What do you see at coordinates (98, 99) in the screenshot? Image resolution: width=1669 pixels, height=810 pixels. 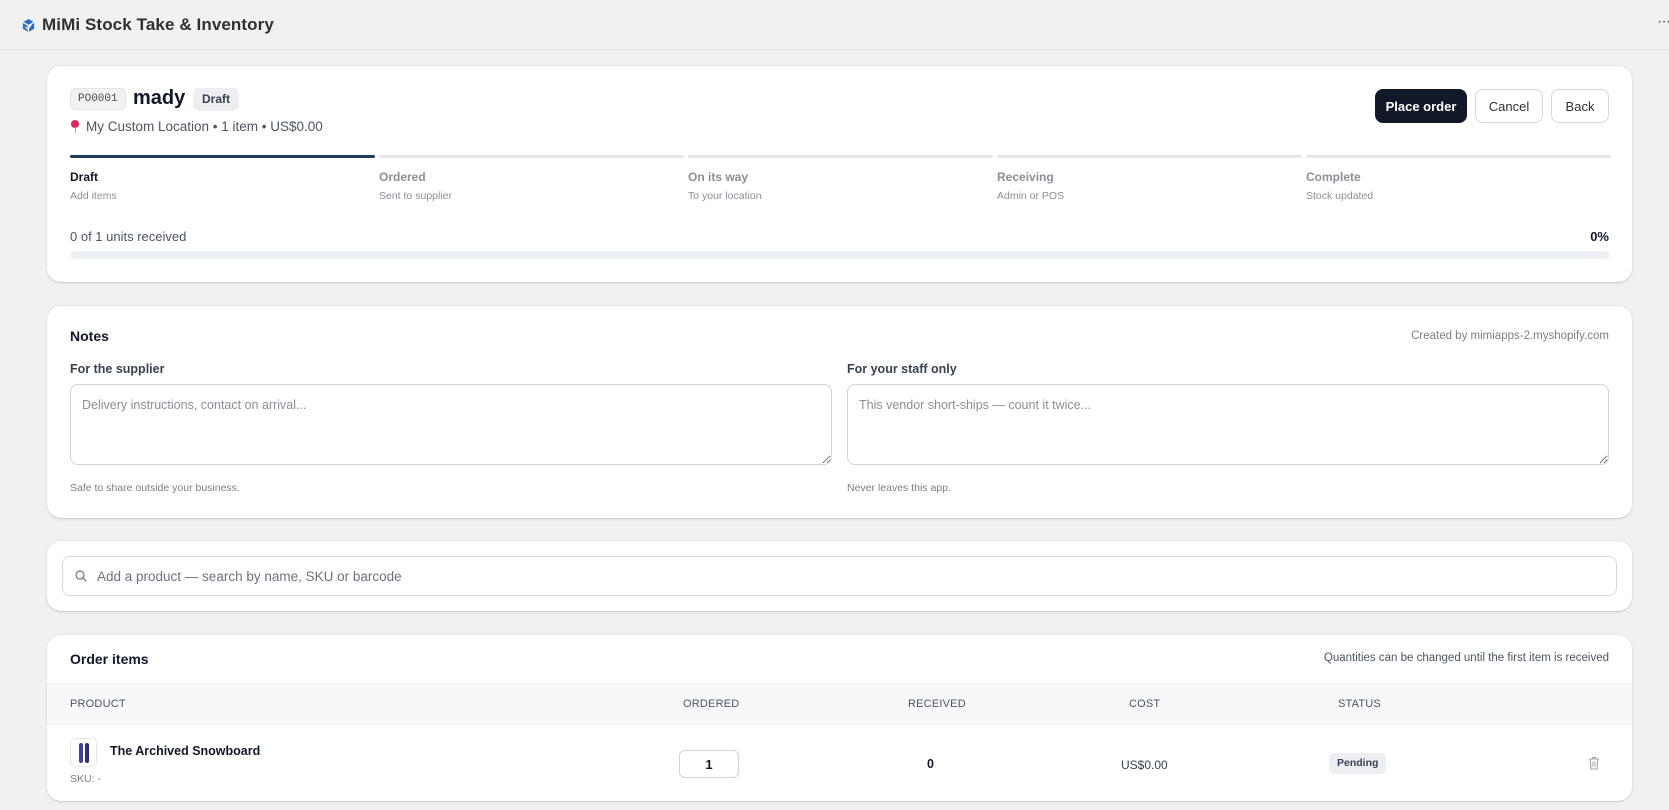 I see `po-number-badge: PO0001` at bounding box center [98, 99].